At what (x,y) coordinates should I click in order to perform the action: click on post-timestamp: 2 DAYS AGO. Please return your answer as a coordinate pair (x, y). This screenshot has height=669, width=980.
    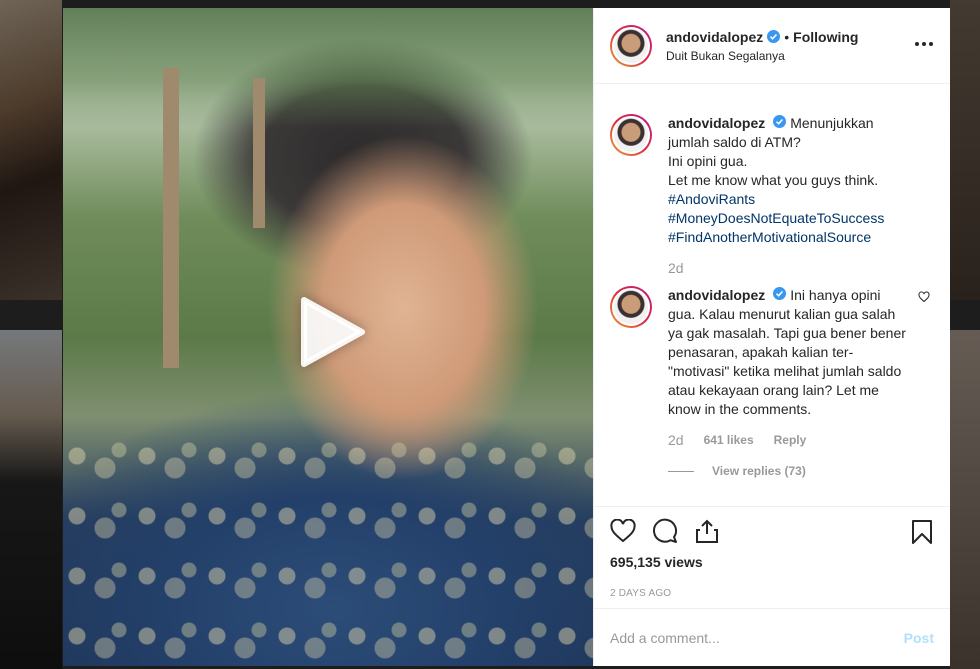
    Looking at the image, I should click on (772, 594).